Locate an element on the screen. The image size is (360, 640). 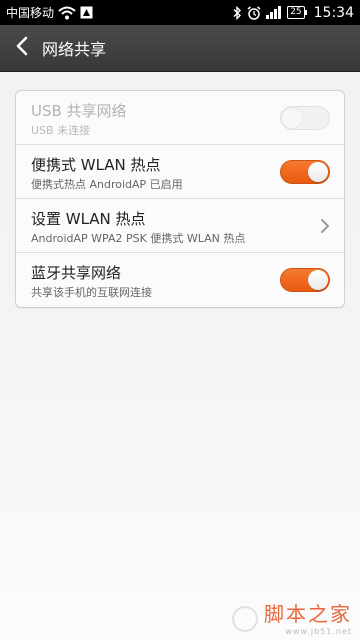
battery-level: 25 is located at coordinates (296, 12).